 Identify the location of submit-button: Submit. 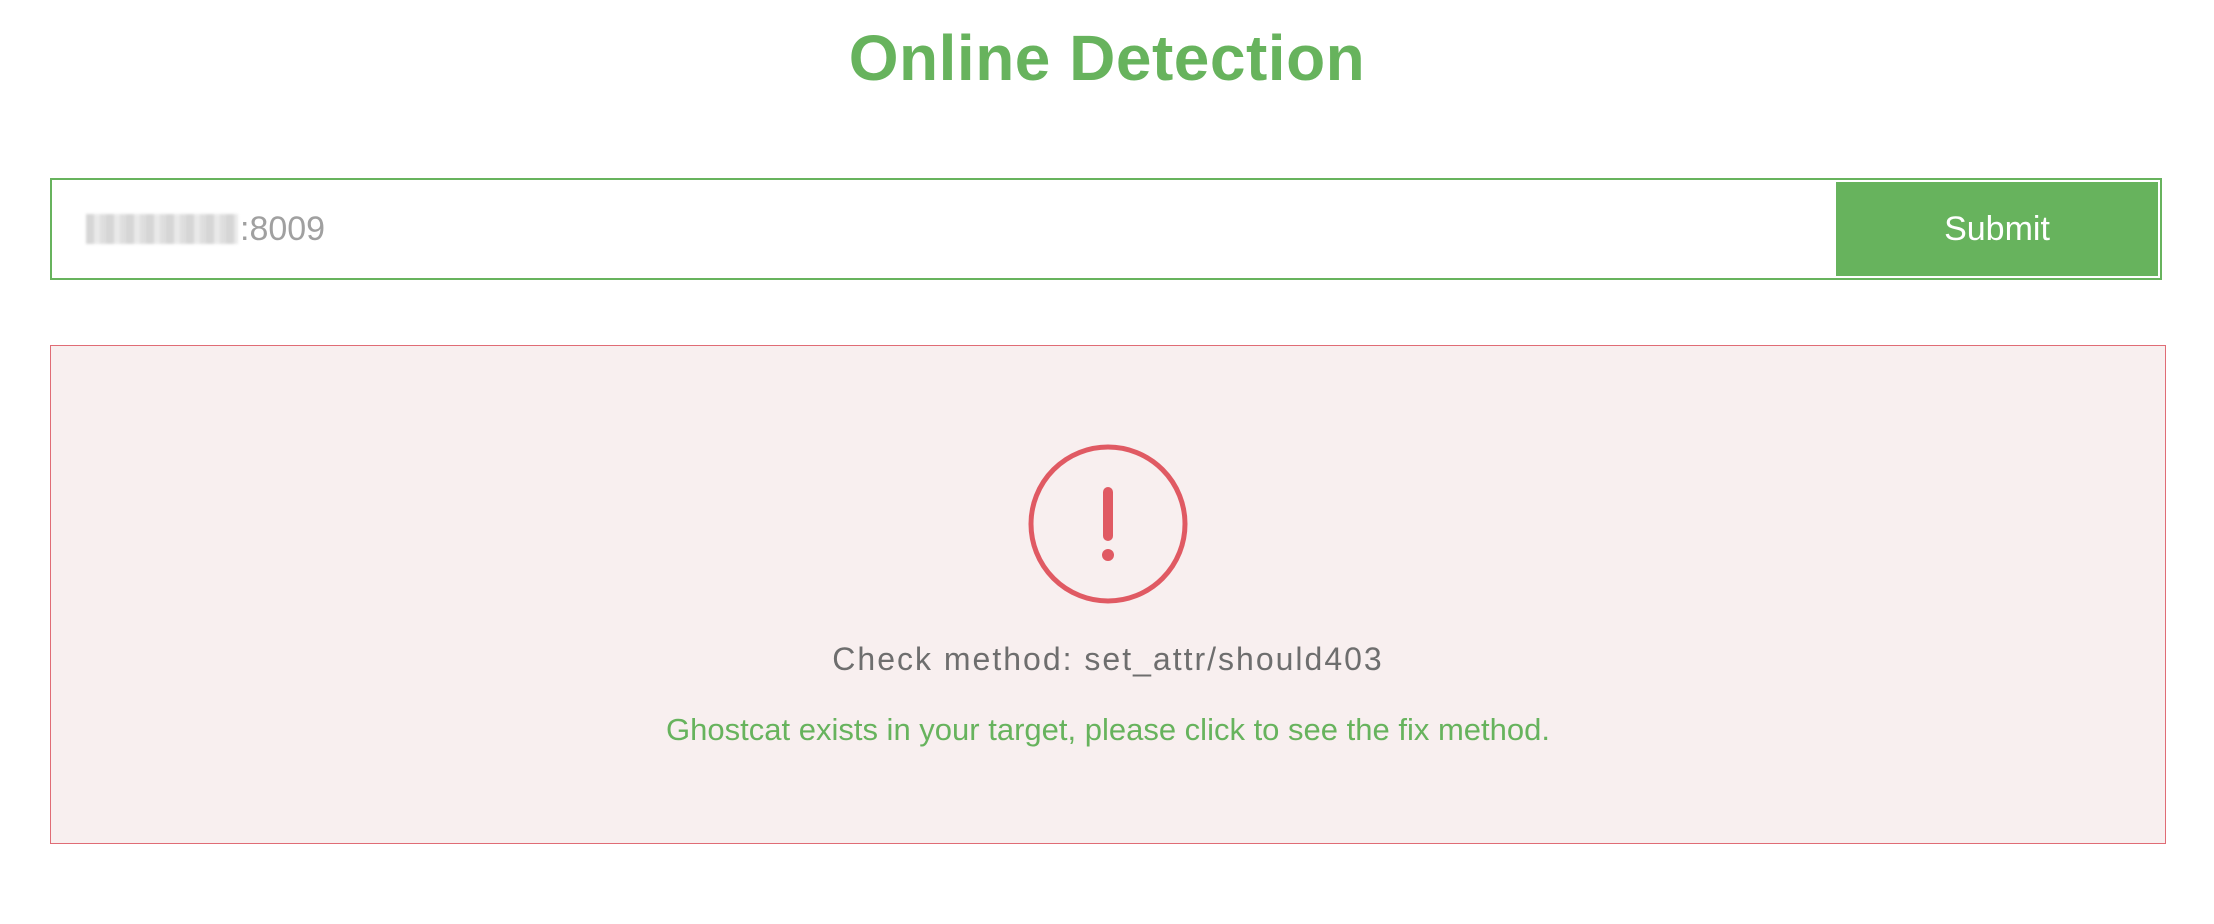
(1997, 229).